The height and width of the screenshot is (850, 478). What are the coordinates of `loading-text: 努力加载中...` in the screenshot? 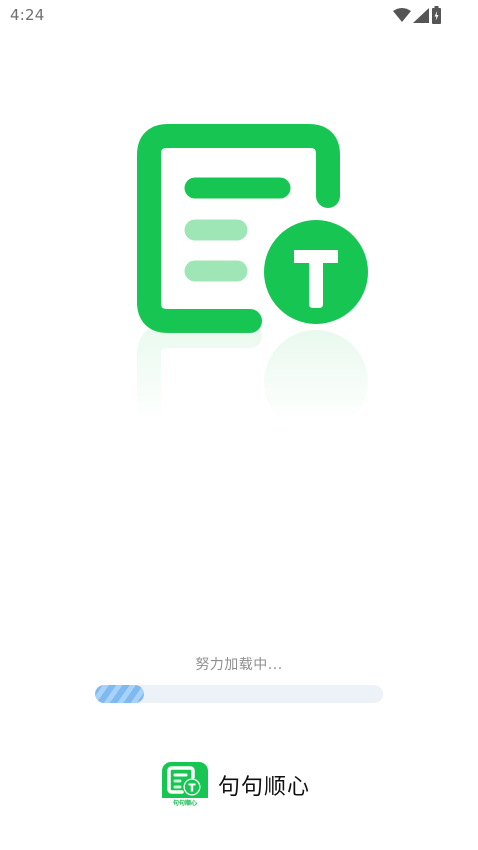 It's located at (239, 665).